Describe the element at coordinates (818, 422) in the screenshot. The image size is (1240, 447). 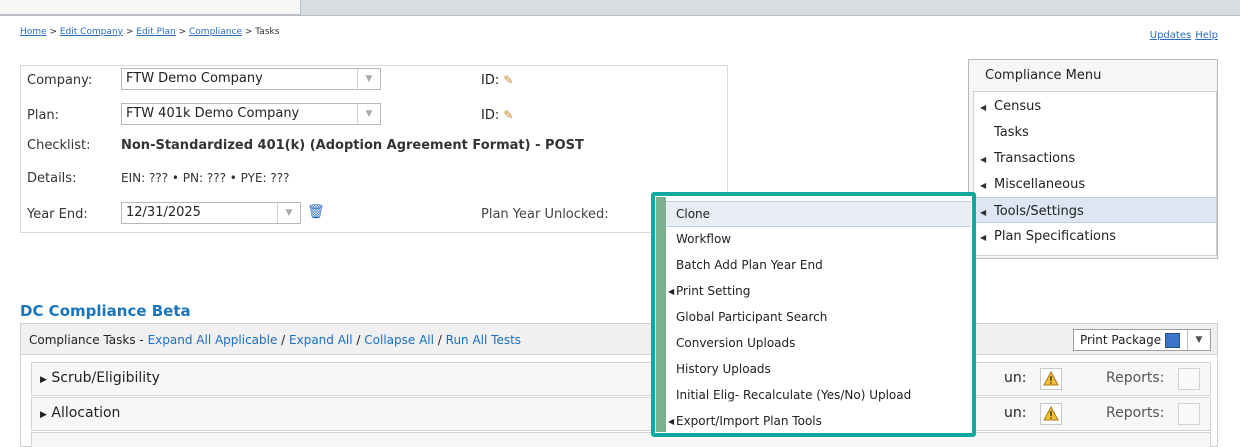
I see `submenu-export-import-plan-tools: ◀ Export/Import Plan Tools` at that location.